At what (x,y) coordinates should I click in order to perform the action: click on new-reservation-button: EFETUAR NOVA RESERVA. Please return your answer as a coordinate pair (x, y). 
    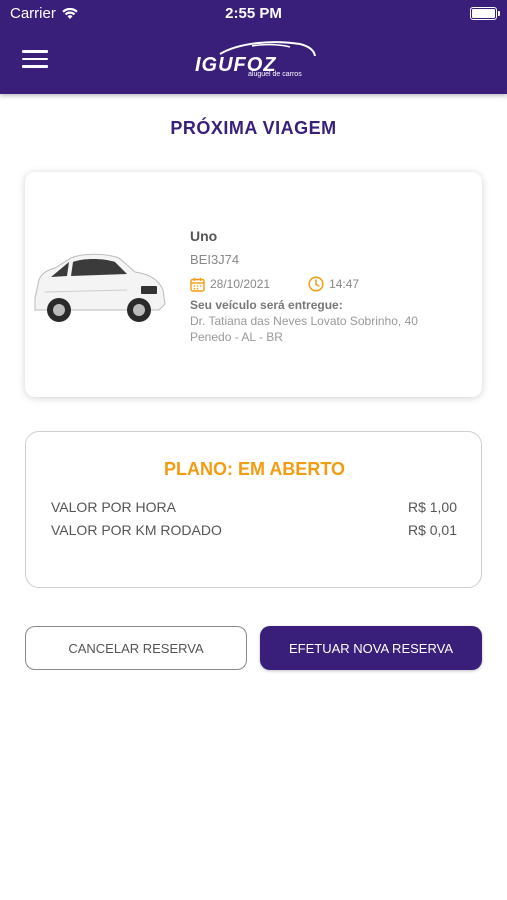
    Looking at the image, I should click on (371, 648).